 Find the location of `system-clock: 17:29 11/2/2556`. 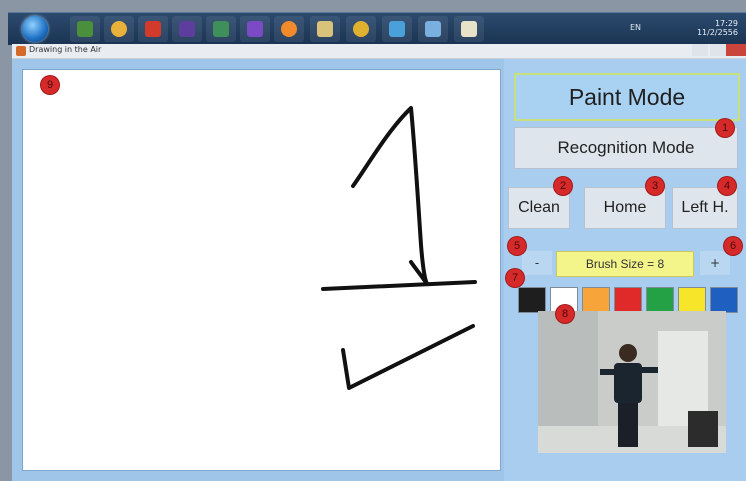

system-clock: 17:29 11/2/2556 is located at coordinates (717, 28).